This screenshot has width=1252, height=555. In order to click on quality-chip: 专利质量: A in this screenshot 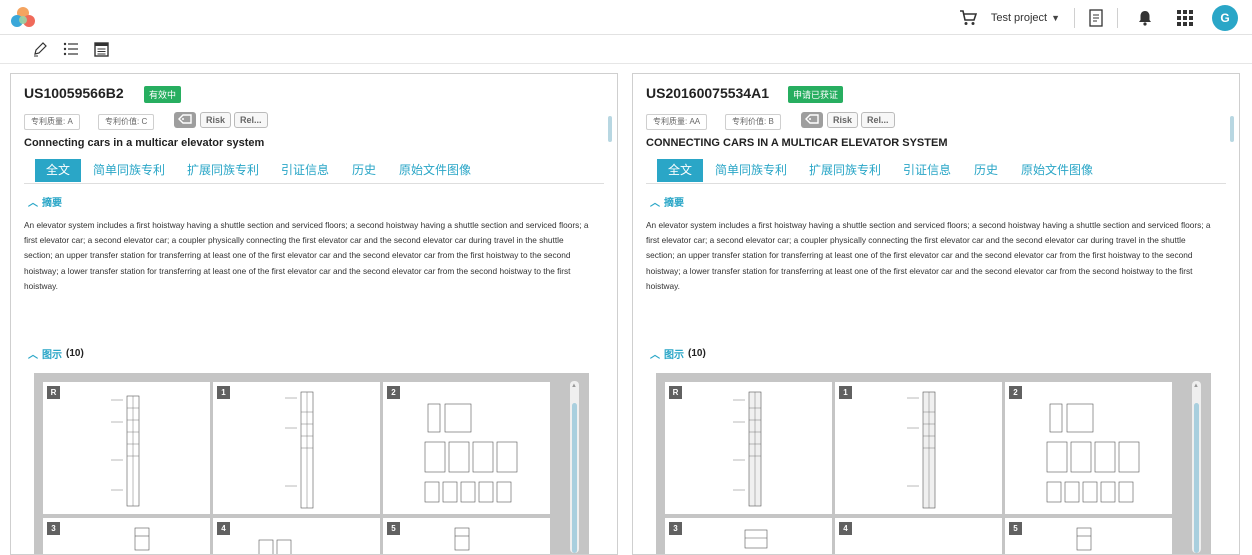, I will do `click(52, 122)`.